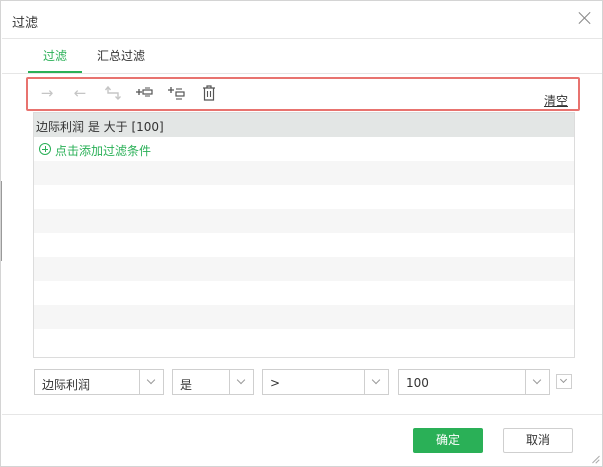 This screenshot has height=467, width=603. Describe the element at coordinates (275, 383) in the screenshot. I see `operator-select-value: >` at that location.